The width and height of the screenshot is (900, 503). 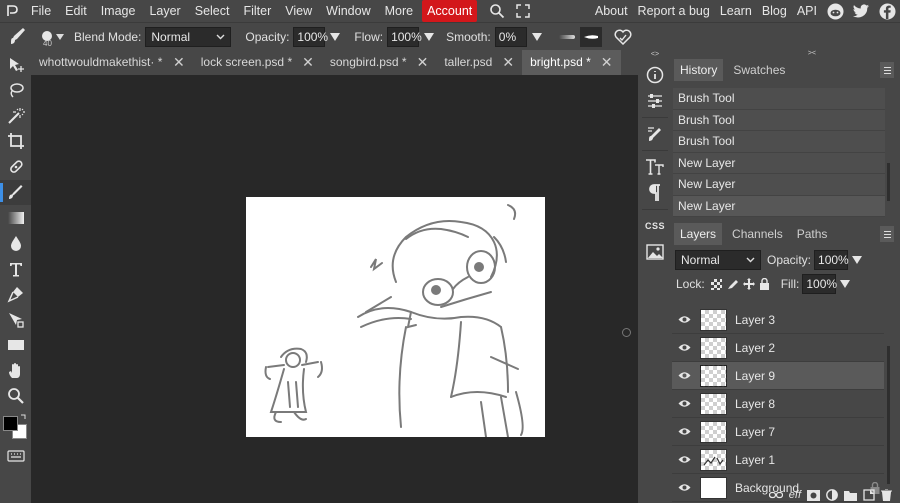 I want to click on tab-document-1: whottwouldmakethist· * ✕, so click(x=112, y=62).